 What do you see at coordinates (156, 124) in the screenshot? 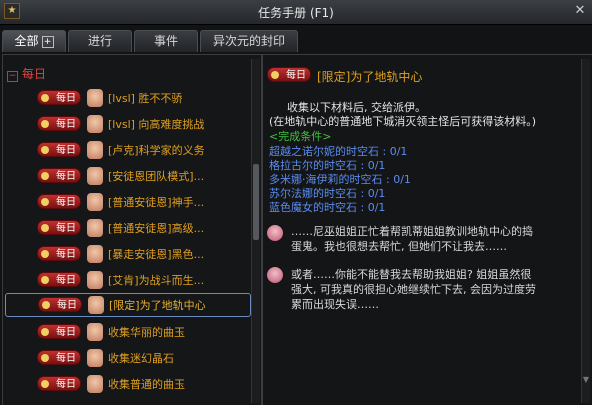
I see `quest-name: [lvsl] 向高难度挑战` at bounding box center [156, 124].